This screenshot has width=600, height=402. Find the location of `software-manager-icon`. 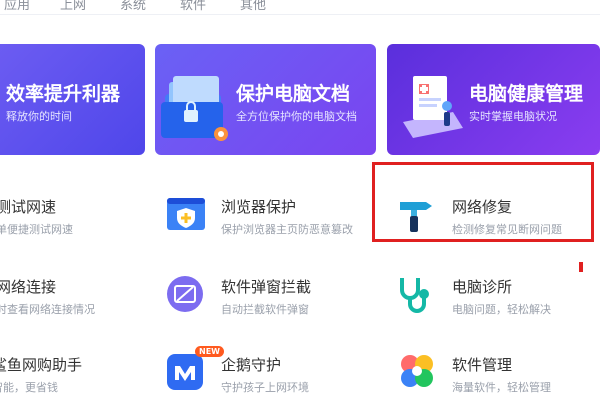

software-manager-icon is located at coordinates (417, 371).